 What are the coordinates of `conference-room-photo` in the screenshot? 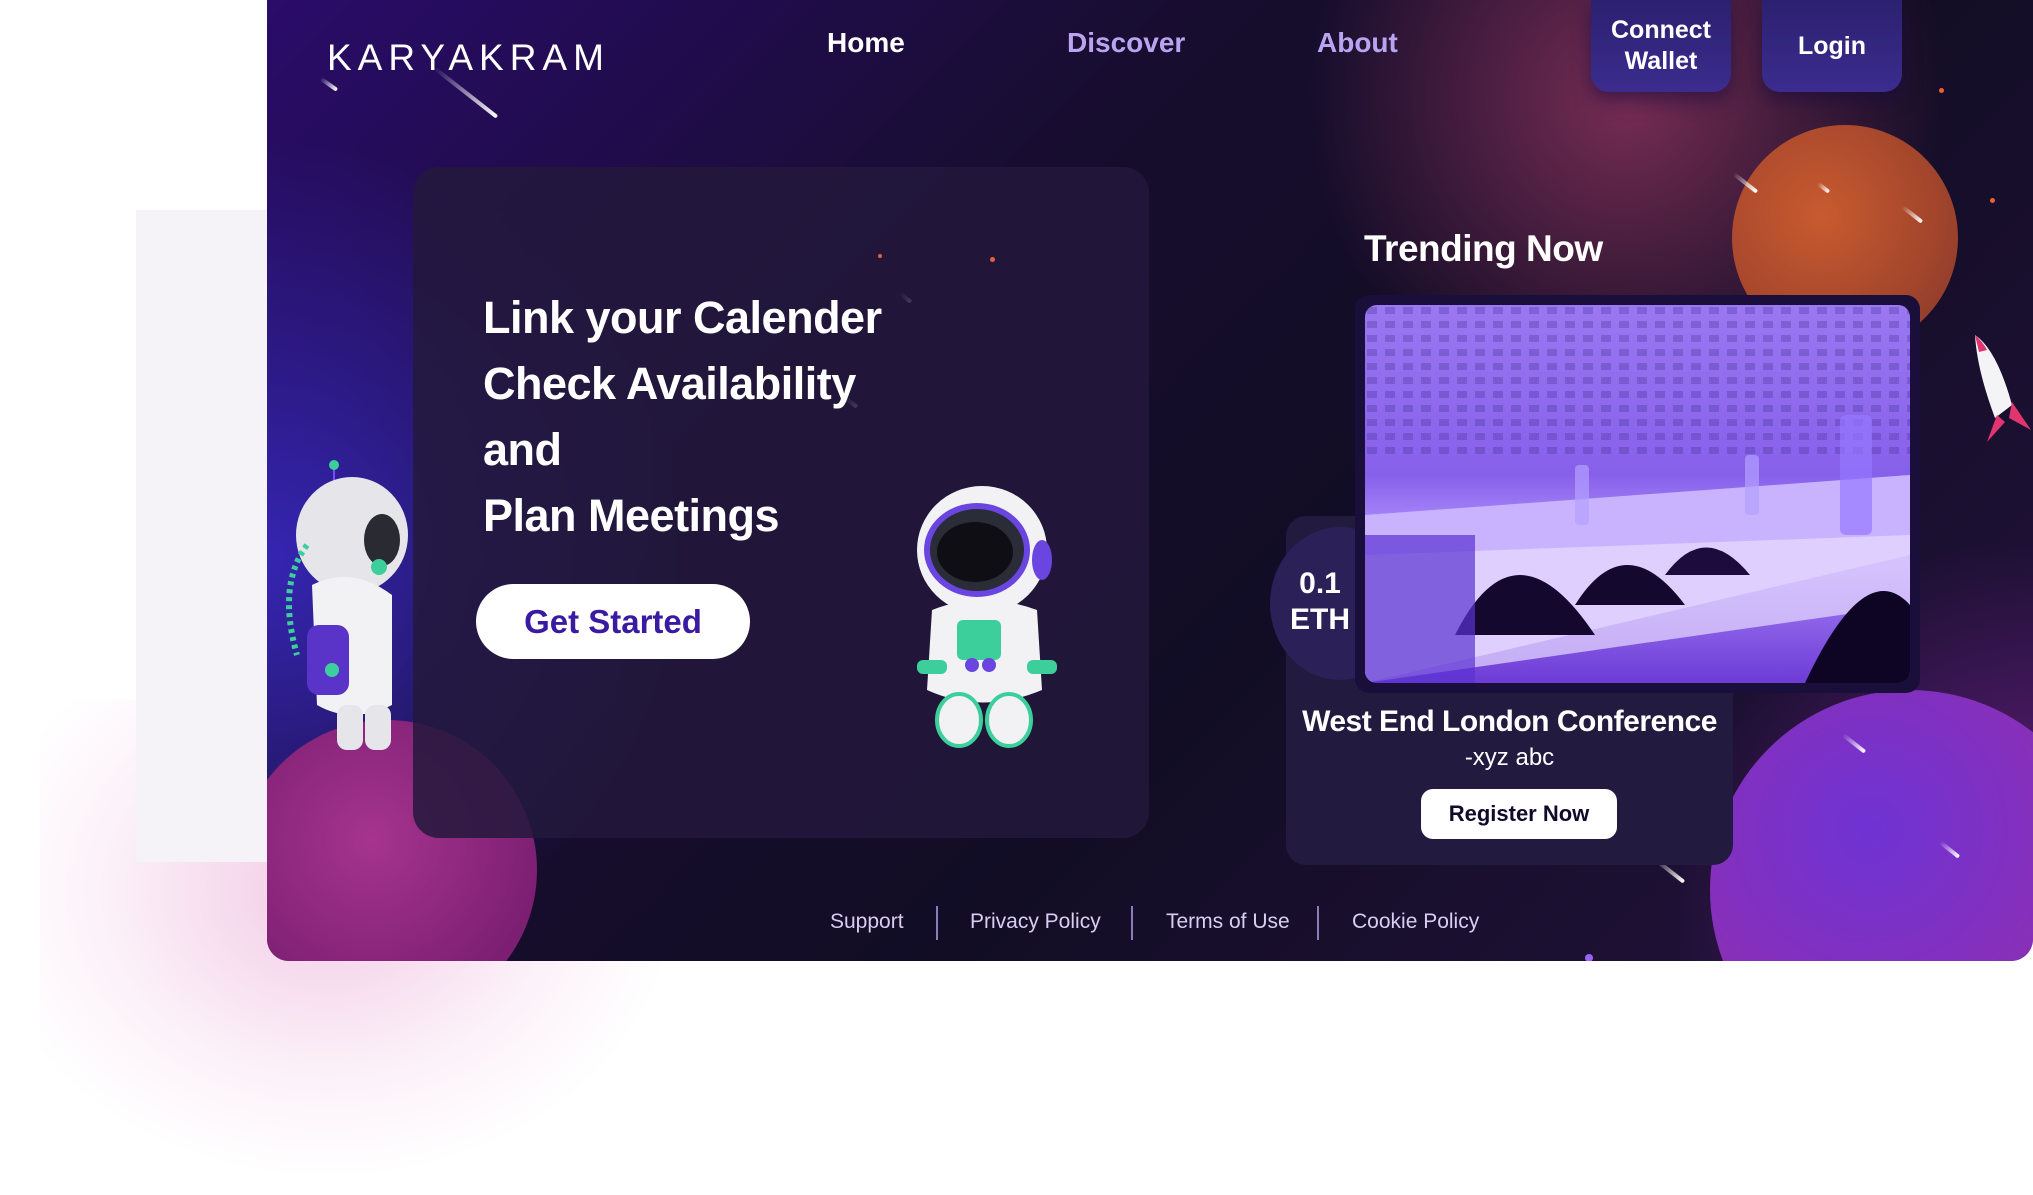 It's located at (1637, 494).